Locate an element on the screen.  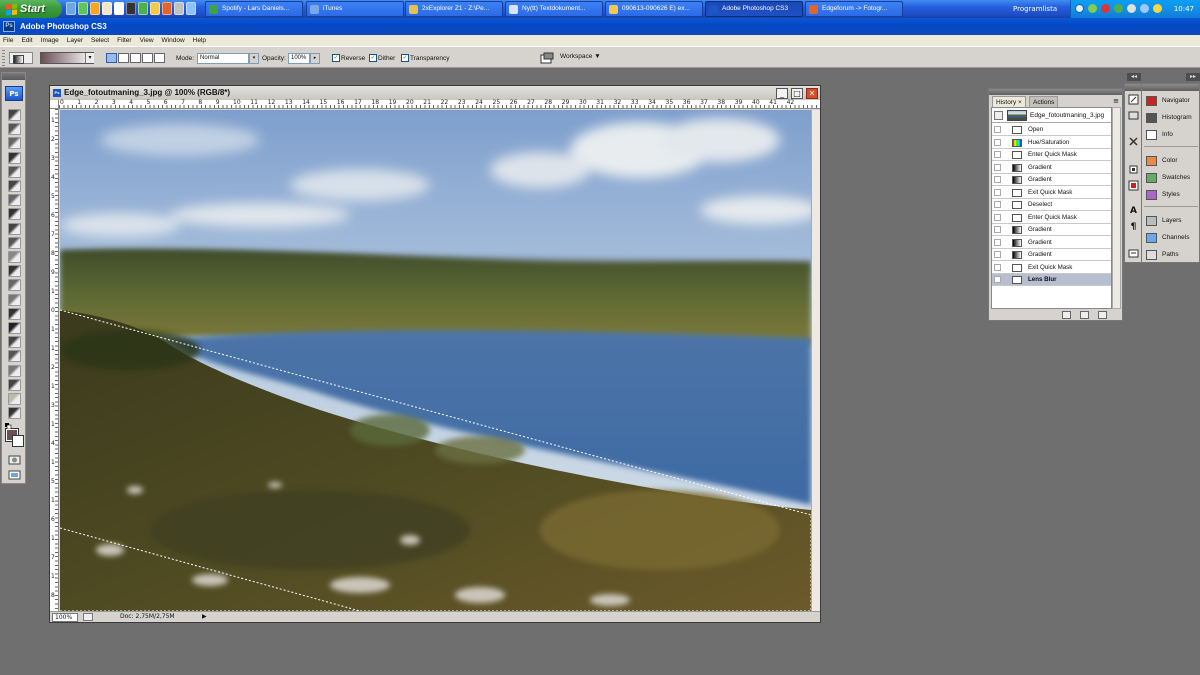
clone-stamp-tool-icon is located at coordinates (14, 228).